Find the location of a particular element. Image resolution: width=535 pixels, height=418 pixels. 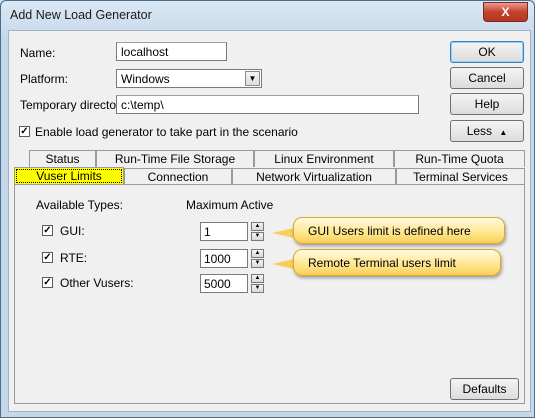

less-button: Less ▲ is located at coordinates (487, 131).